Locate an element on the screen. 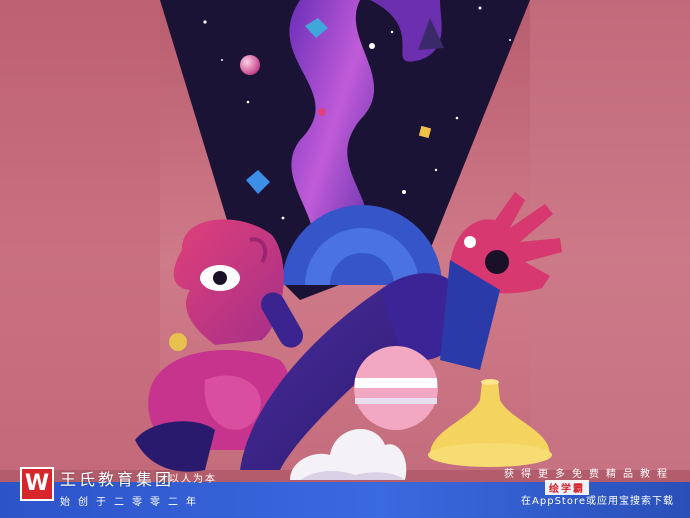 The height and width of the screenshot is (518, 690). hand-eye is located at coordinates (497, 262).